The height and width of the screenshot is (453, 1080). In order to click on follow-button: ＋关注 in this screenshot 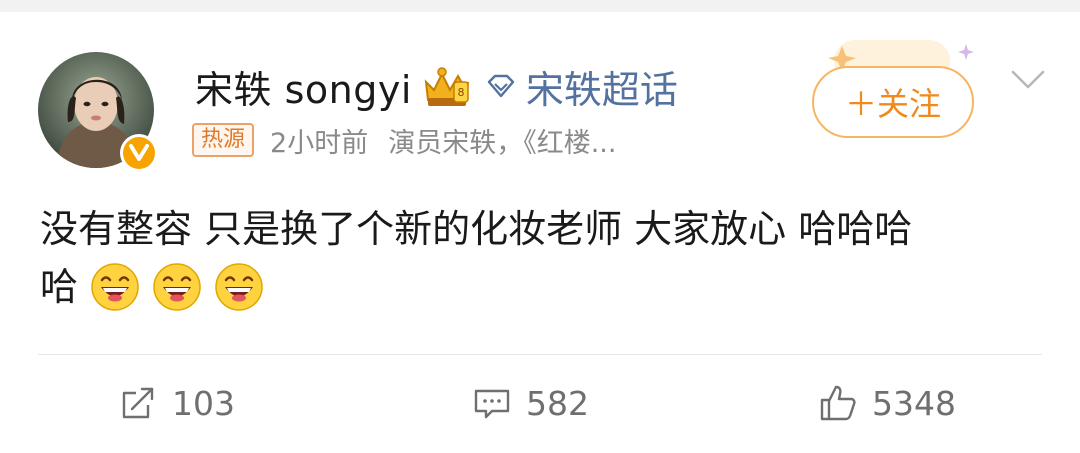, I will do `click(893, 102)`.